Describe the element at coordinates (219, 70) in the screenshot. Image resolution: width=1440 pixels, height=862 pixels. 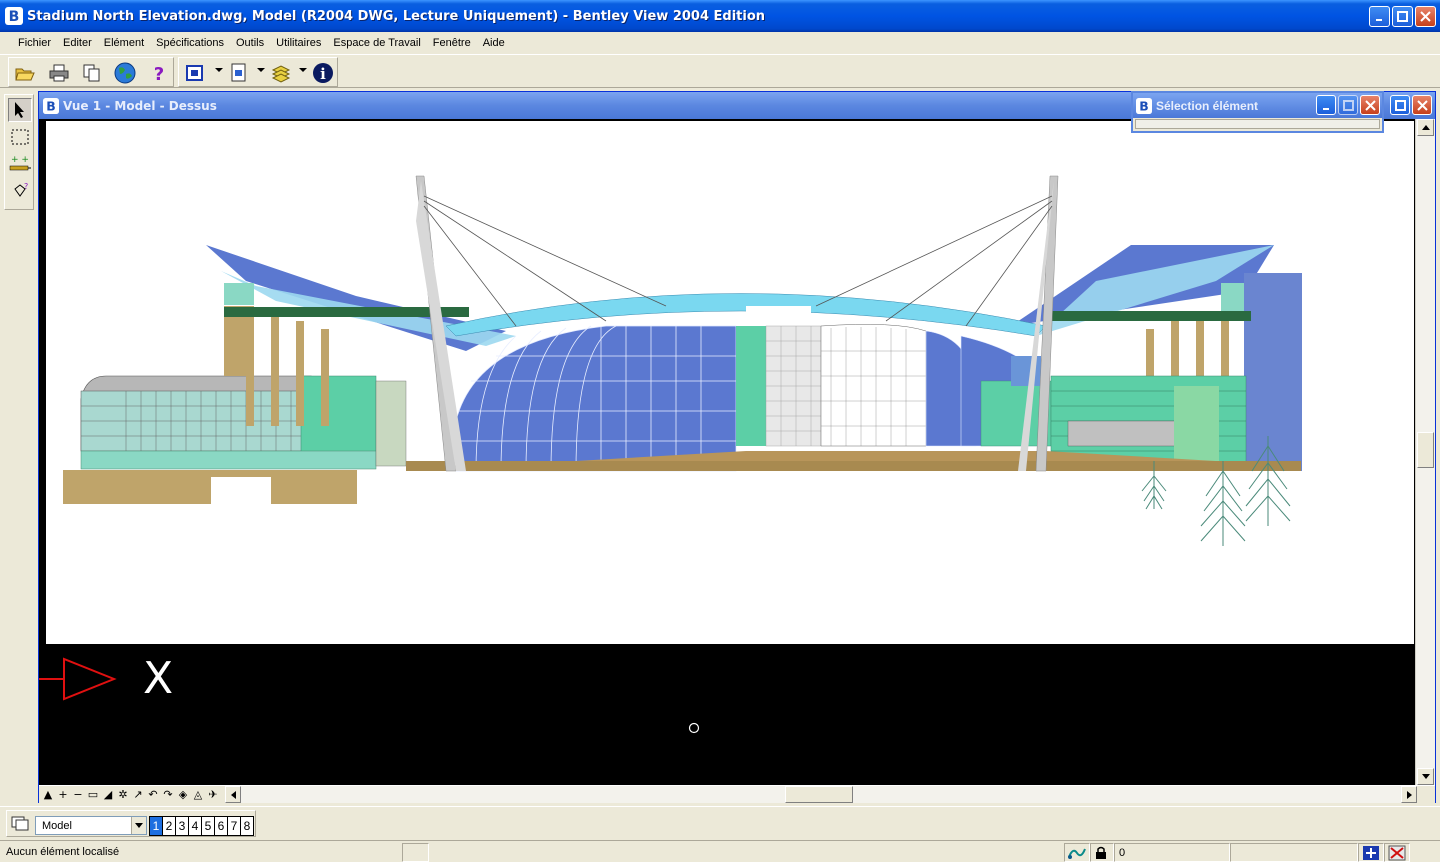
I see `view-dropdown-arrow` at that location.